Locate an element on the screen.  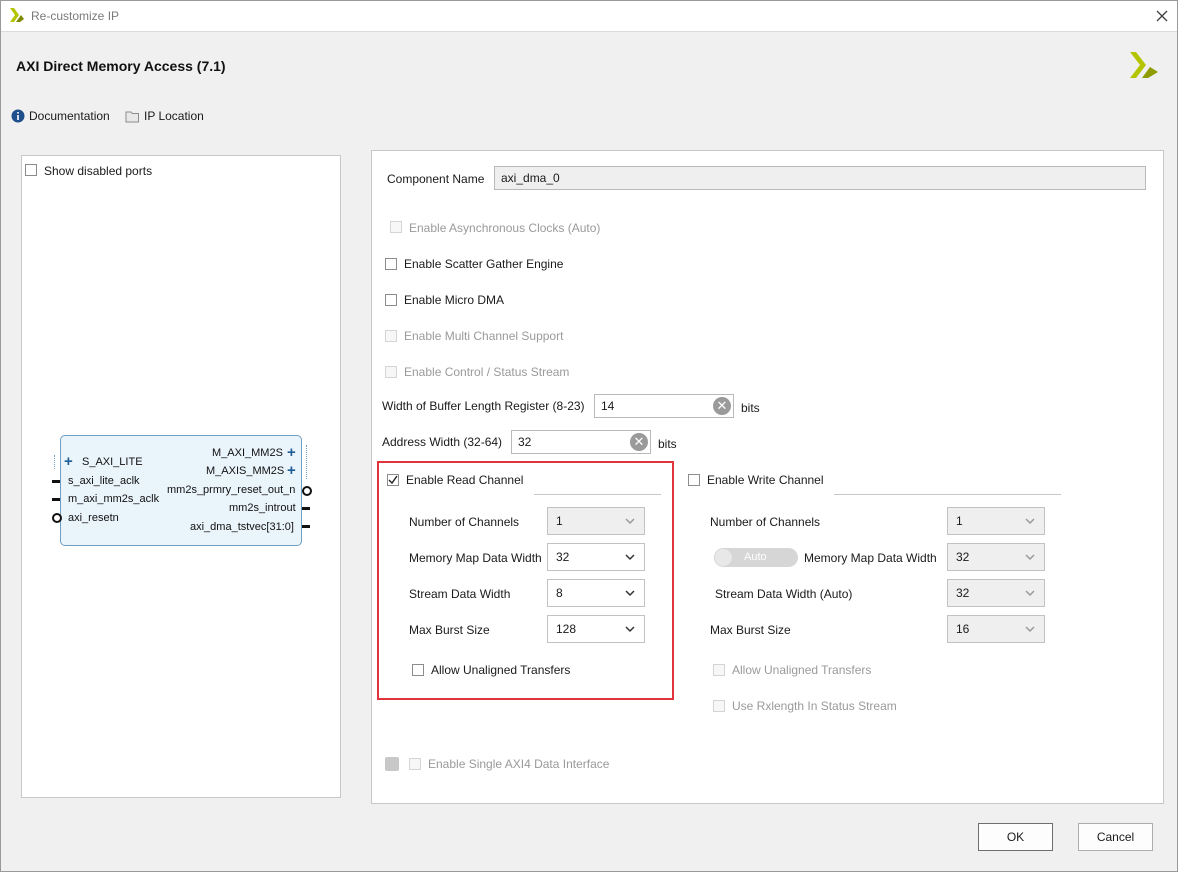
write-channel-title: Enable Write Channel is located at coordinates (765, 480).